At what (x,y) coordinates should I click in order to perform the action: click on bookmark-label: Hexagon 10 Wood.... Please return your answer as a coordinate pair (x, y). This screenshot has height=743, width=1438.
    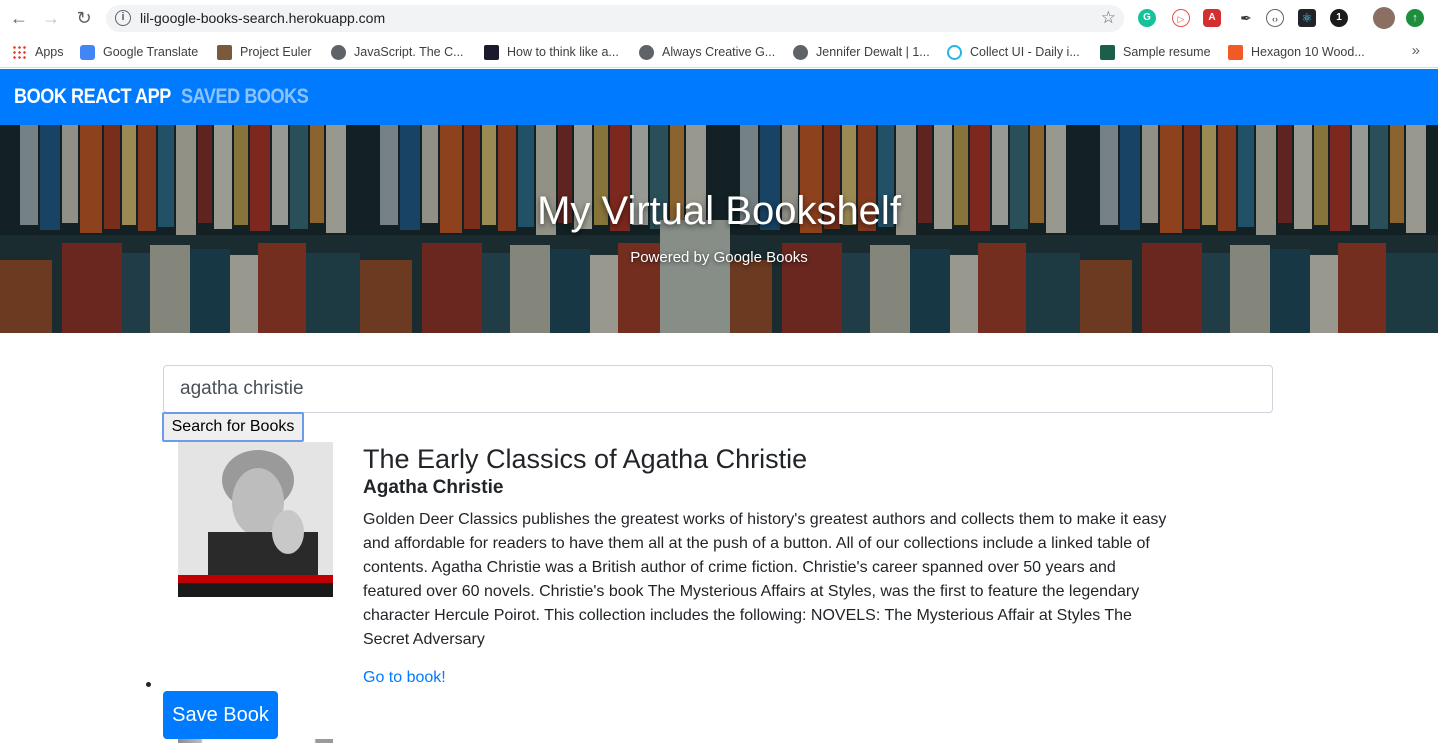
    Looking at the image, I should click on (1308, 52).